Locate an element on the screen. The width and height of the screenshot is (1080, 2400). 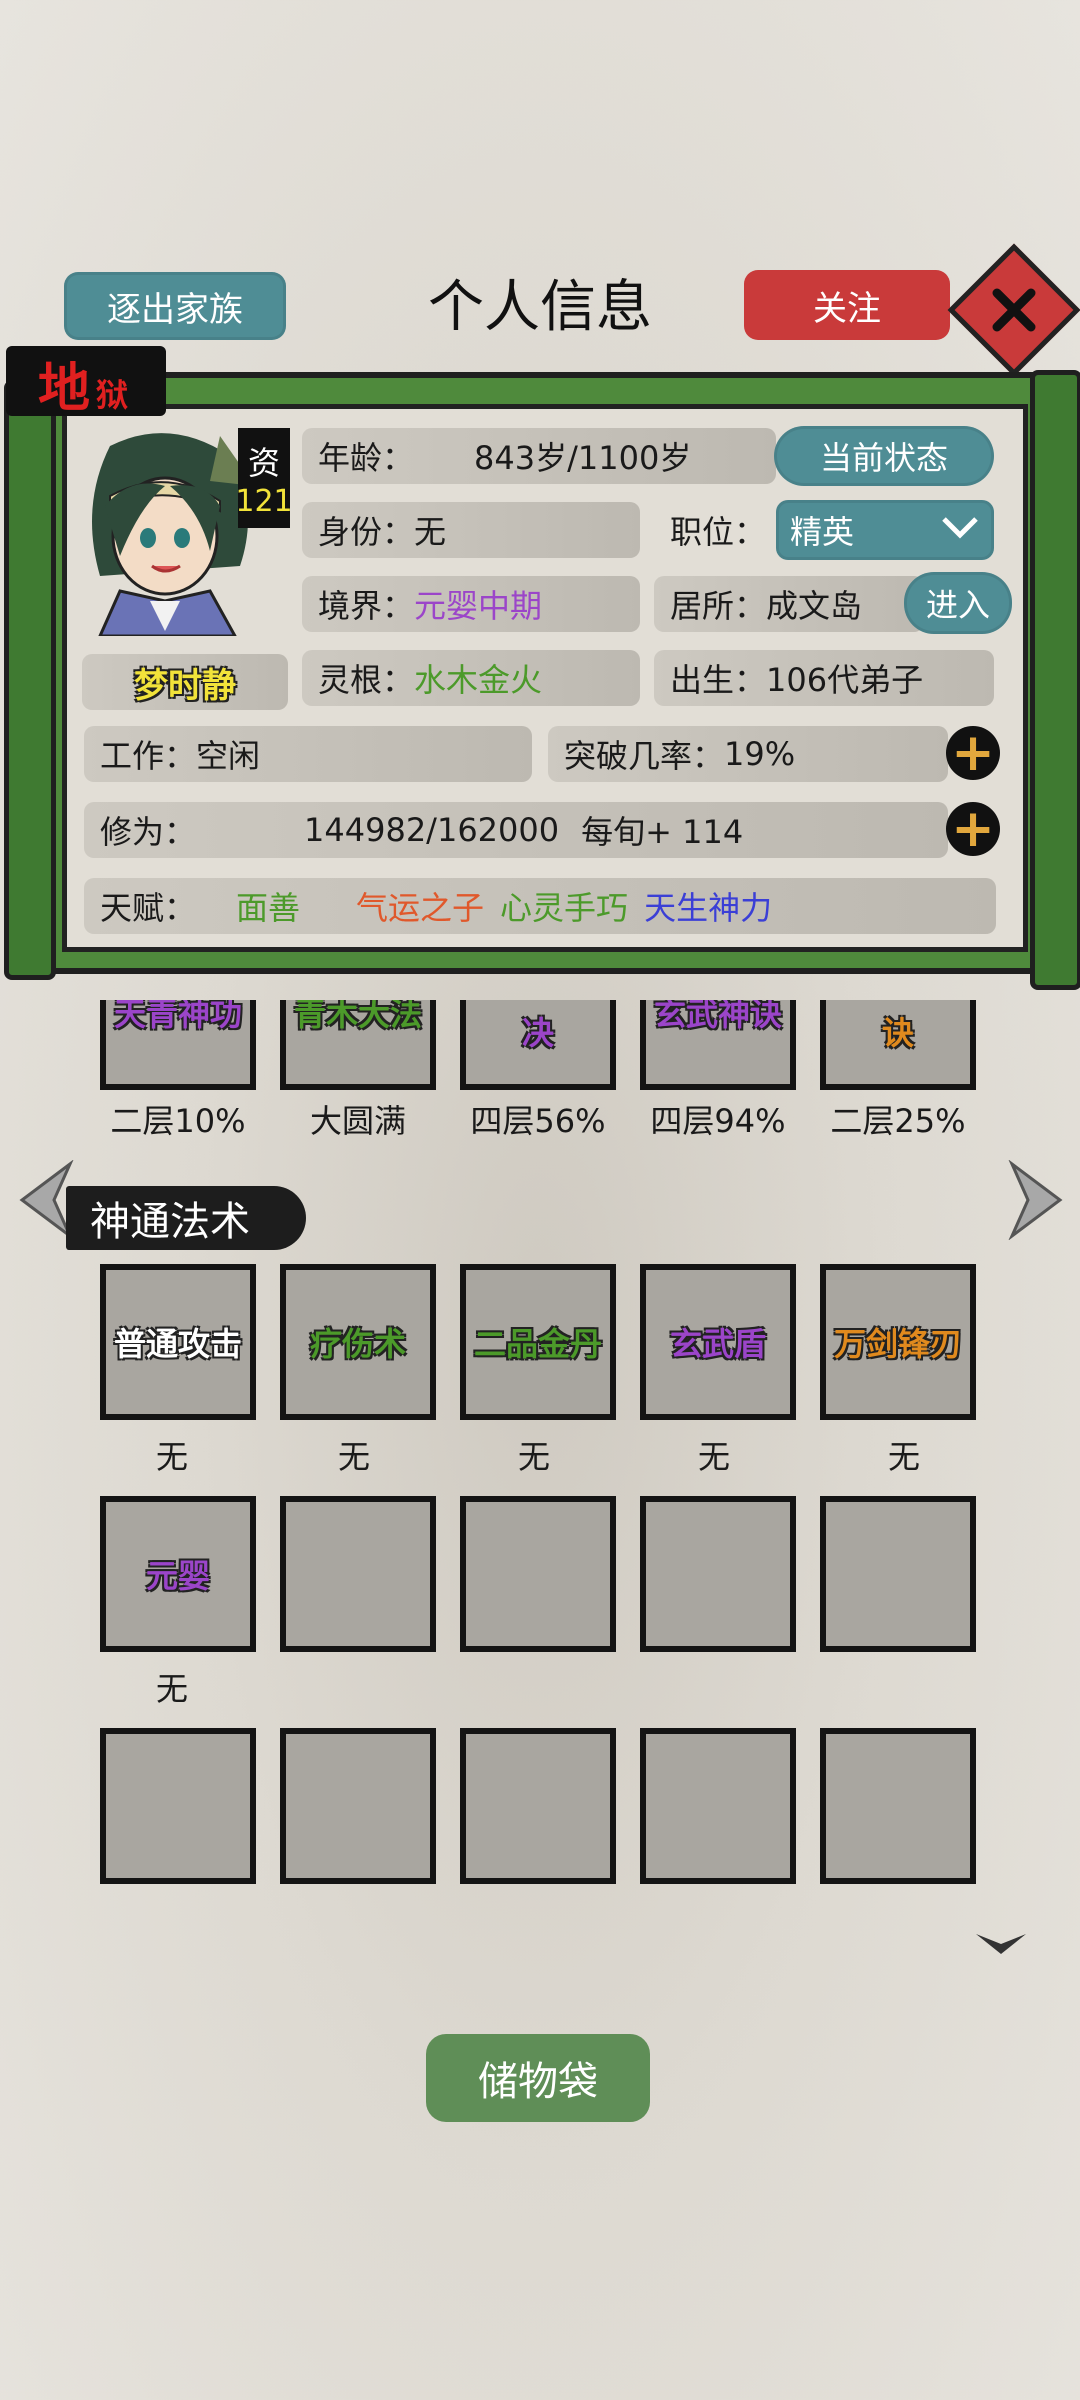
enter-residence-button: 进入 is located at coordinates (958, 603).